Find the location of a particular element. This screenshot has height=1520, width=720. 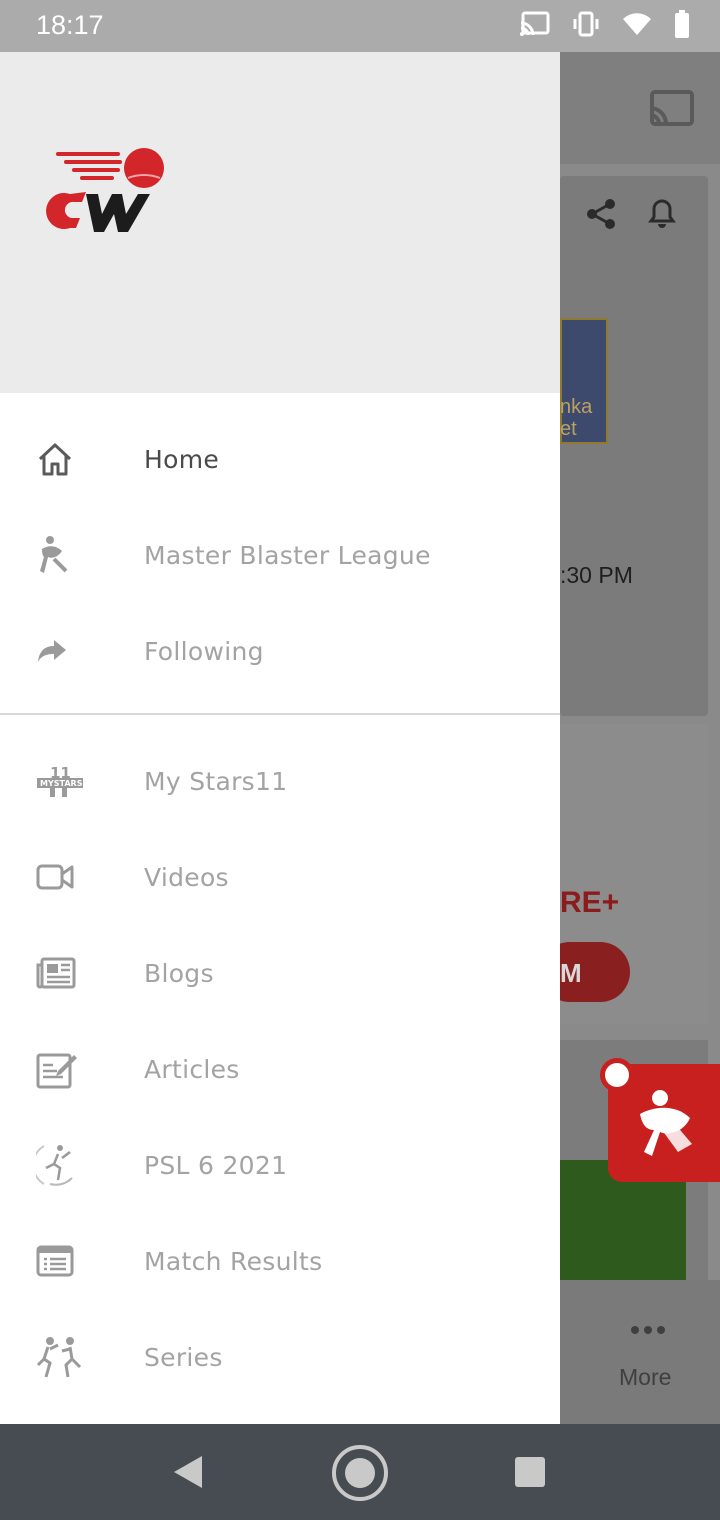

menu-label: Home is located at coordinates (182, 459).